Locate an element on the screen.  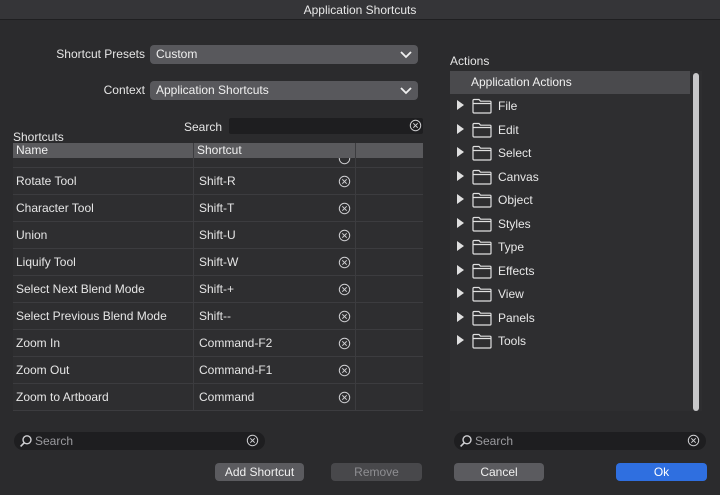
row-name: Liquify Tool is located at coordinates (46, 262).